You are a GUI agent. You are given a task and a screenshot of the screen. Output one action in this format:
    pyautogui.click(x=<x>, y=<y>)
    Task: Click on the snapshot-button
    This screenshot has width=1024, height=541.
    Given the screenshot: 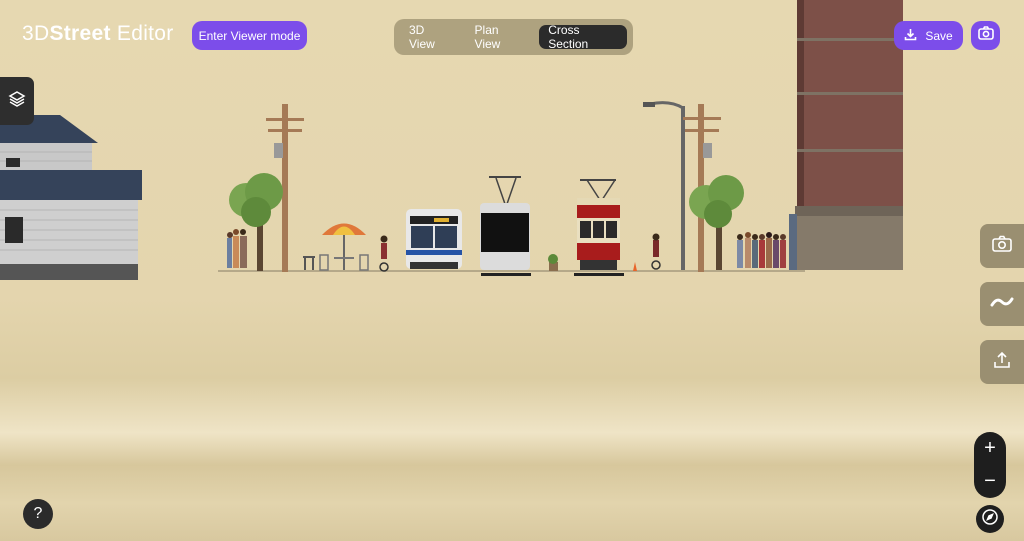 What is the action you would take?
    pyautogui.click(x=1002, y=246)
    